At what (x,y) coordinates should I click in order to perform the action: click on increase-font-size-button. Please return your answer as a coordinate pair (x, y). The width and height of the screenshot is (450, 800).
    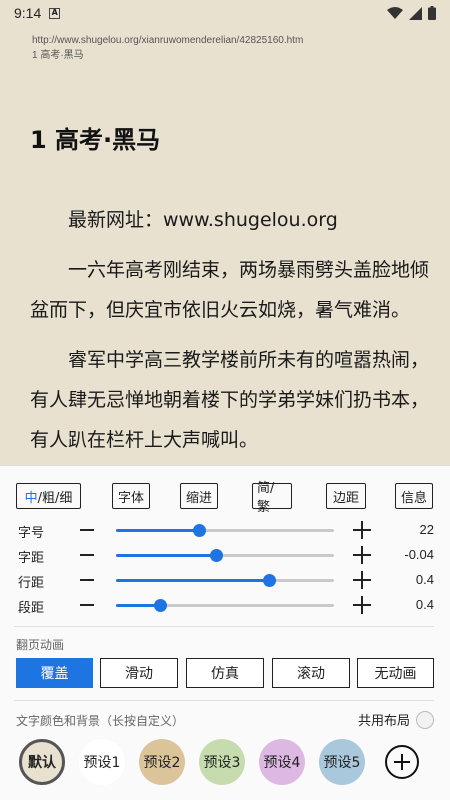
    Looking at the image, I should click on (362, 530).